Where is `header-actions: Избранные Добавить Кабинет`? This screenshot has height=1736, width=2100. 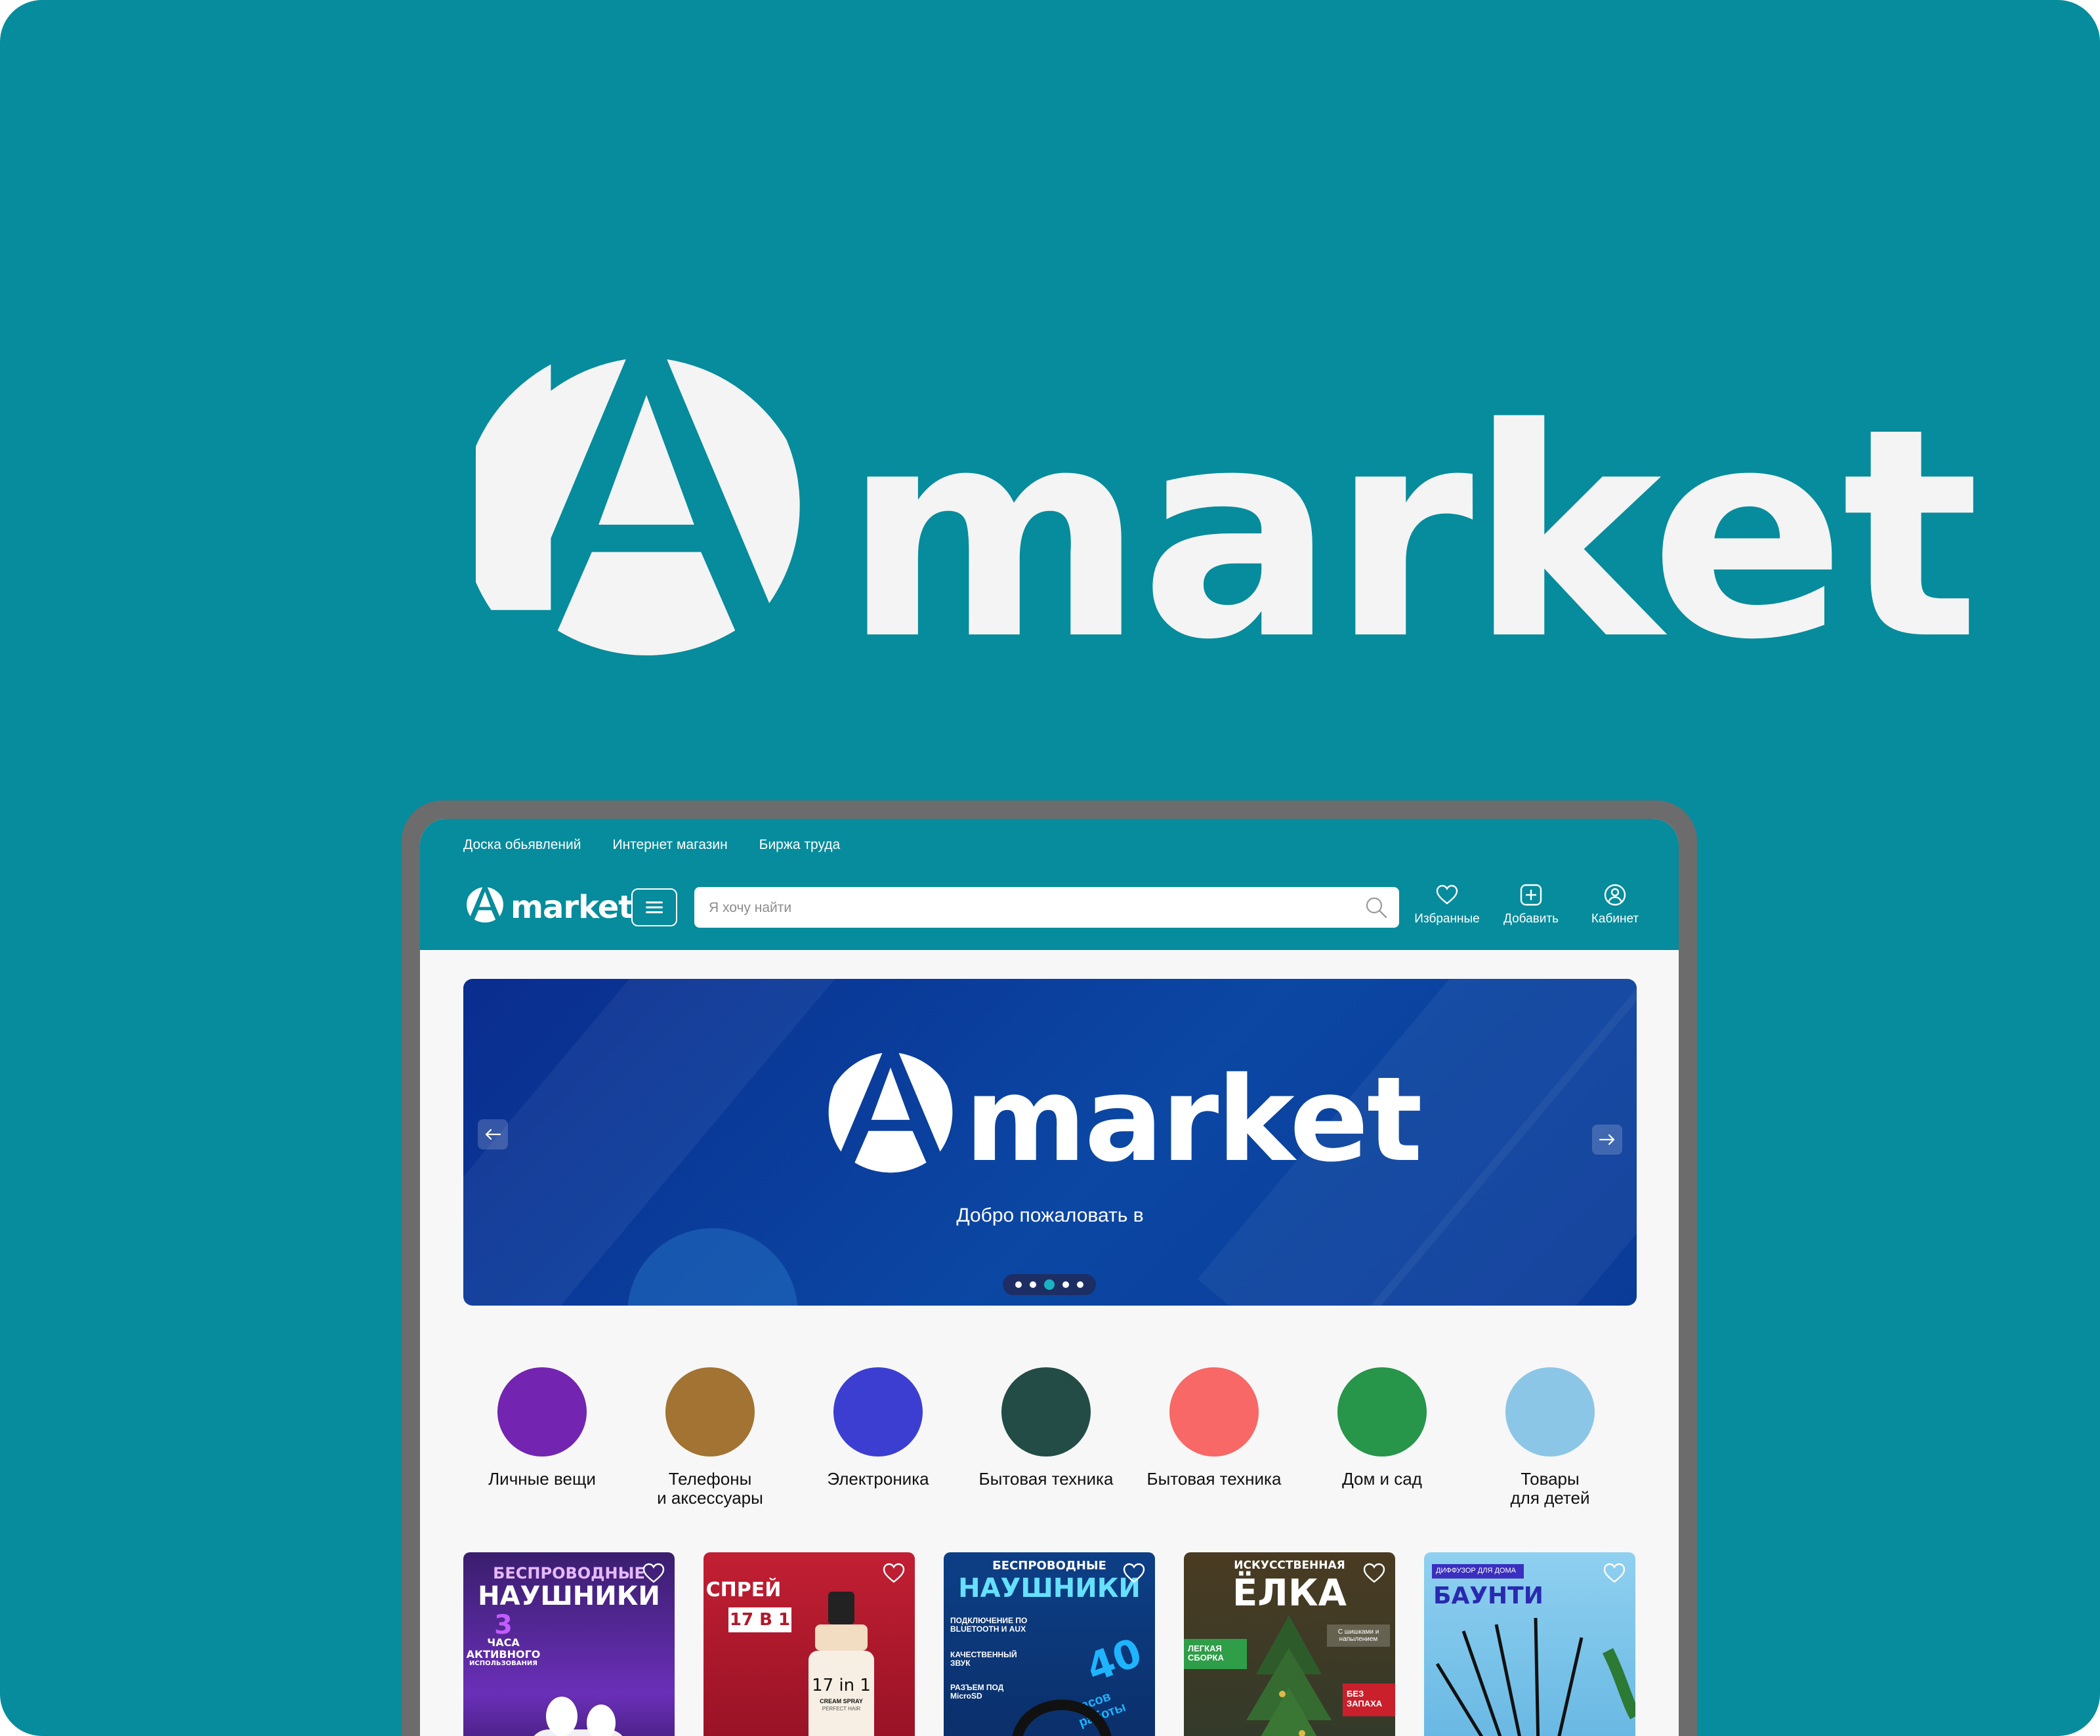 header-actions: Избранные Добавить Кабинет is located at coordinates (1531, 904).